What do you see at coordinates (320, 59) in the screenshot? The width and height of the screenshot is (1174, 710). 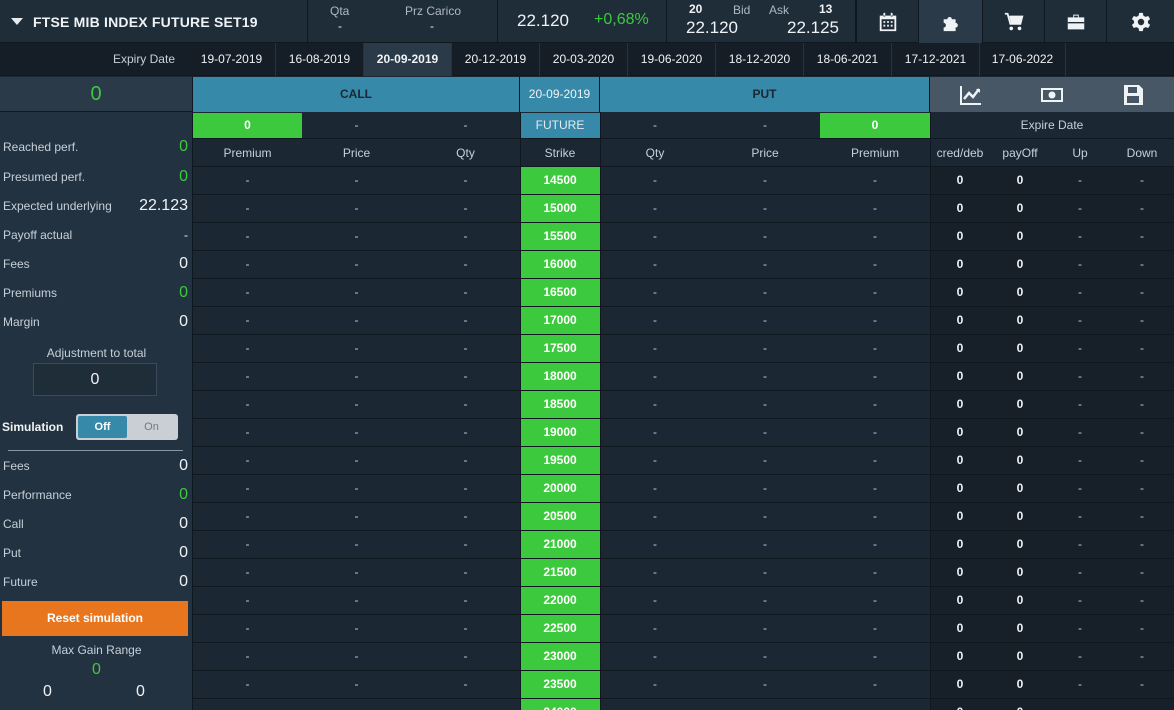 I see `expiry-tab-16-08-2019: 16-08-2019` at bounding box center [320, 59].